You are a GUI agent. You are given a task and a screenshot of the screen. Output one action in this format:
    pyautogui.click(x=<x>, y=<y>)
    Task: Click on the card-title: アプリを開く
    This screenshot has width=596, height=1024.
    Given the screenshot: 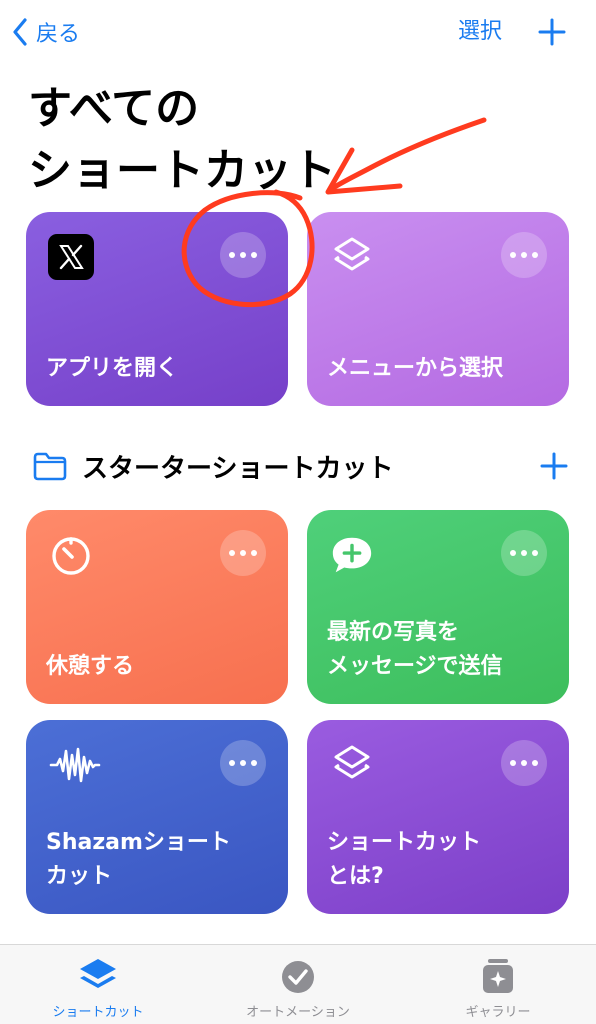 What is the action you would take?
    pyautogui.click(x=112, y=368)
    